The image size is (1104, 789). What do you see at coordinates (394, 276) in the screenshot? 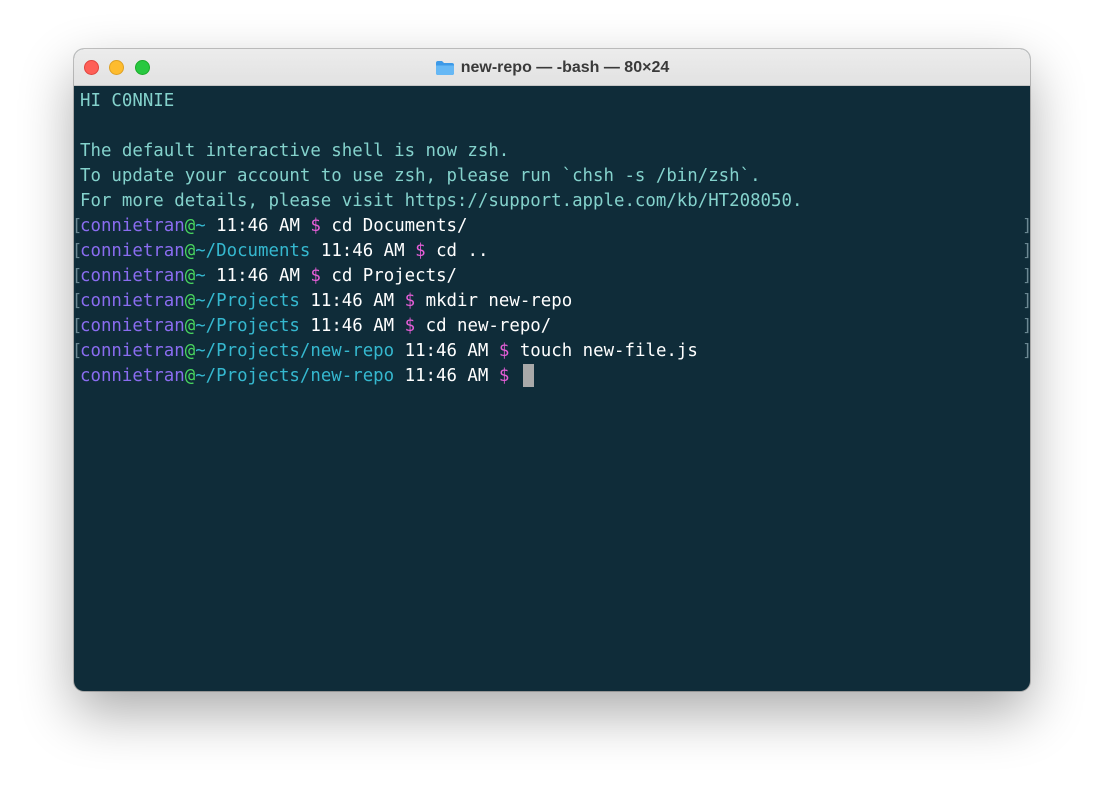
I see `prompt-command: cd Projects/` at bounding box center [394, 276].